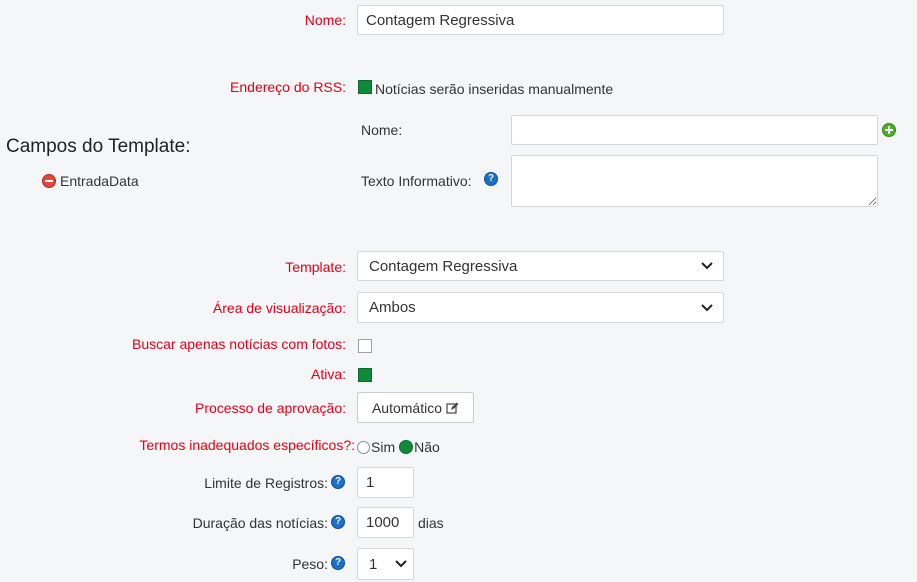  Describe the element at coordinates (407, 407) in the screenshot. I see `aprovacao-button-label: Automático` at that location.